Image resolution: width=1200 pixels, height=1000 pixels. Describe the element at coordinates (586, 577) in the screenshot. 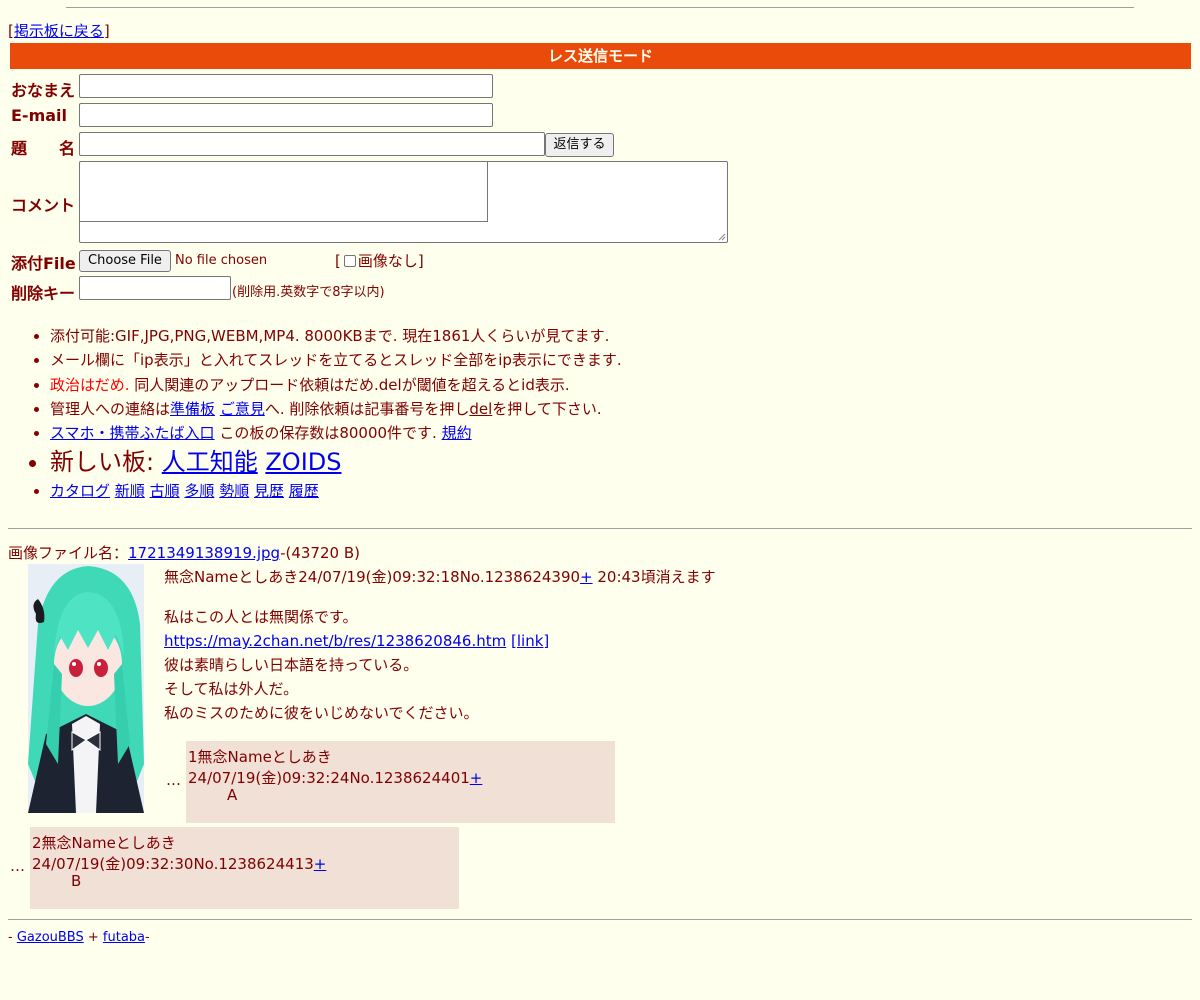

I see `op-plus-link: +` at that location.